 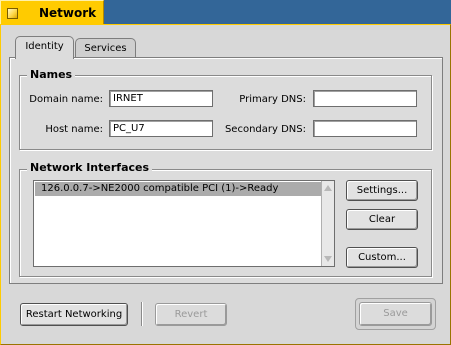 What do you see at coordinates (382, 219) in the screenshot?
I see `clear-button: Clear` at bounding box center [382, 219].